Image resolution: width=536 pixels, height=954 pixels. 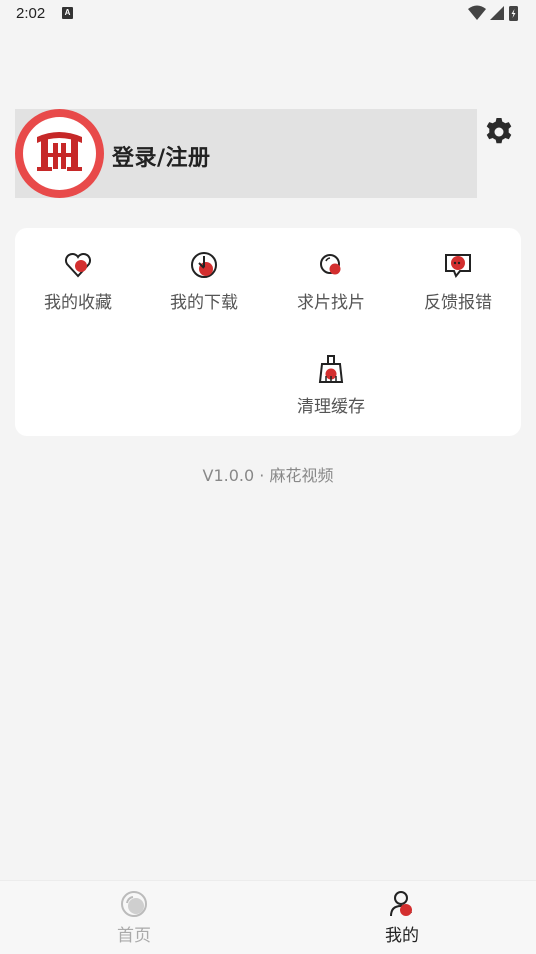 I want to click on app-logo-icon, so click(x=59, y=151).